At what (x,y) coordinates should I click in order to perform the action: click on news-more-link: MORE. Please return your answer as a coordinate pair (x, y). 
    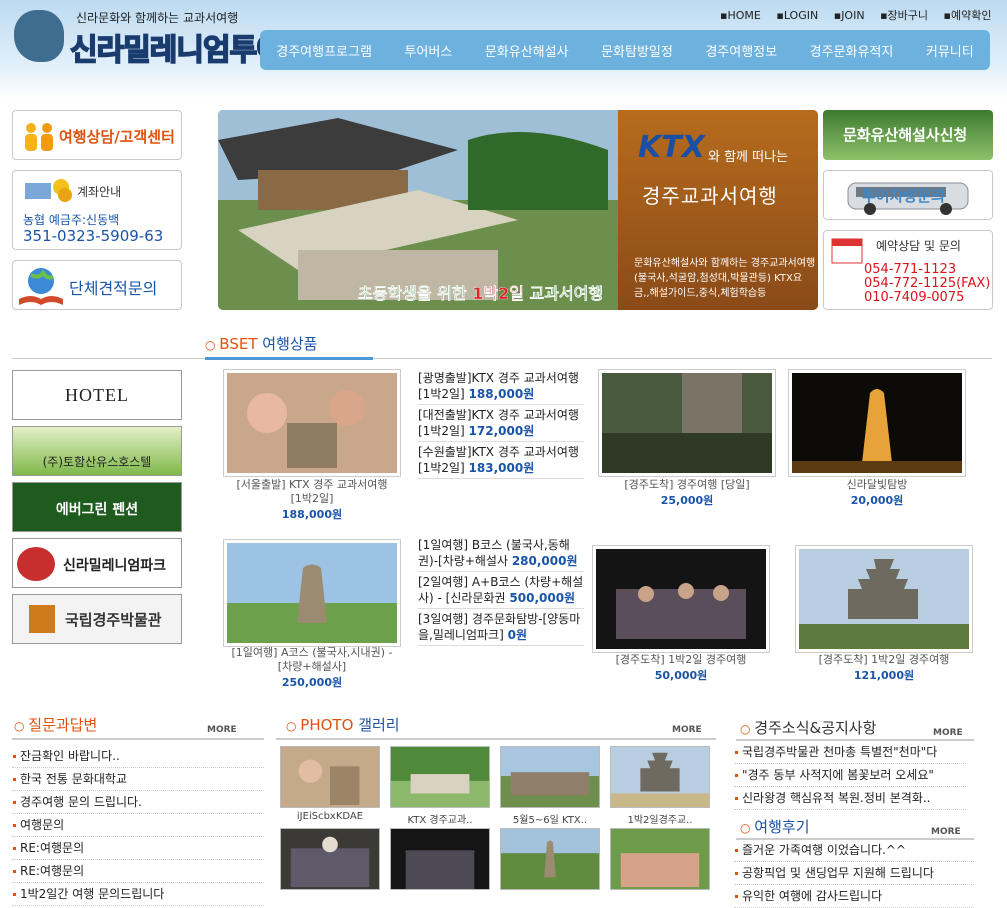
    Looking at the image, I should click on (948, 733).